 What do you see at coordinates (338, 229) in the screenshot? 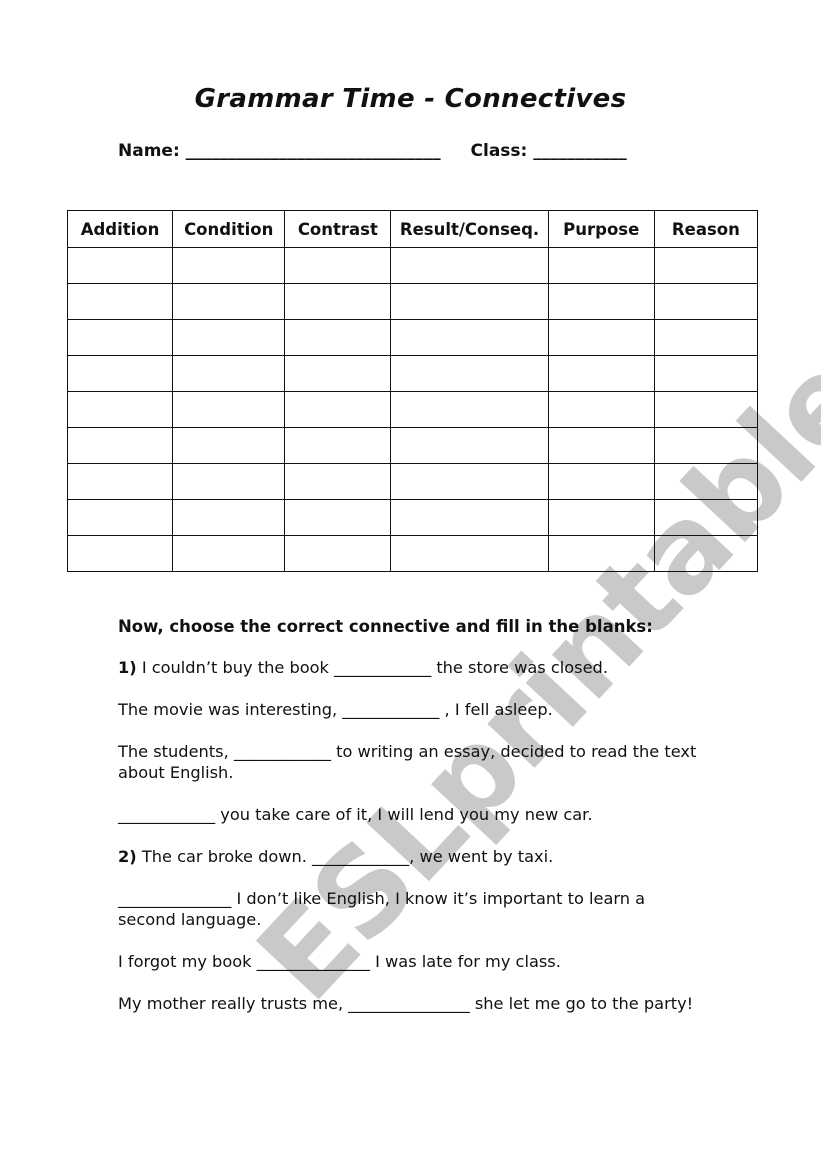
I see `column-header-contrast: Contrast` at bounding box center [338, 229].